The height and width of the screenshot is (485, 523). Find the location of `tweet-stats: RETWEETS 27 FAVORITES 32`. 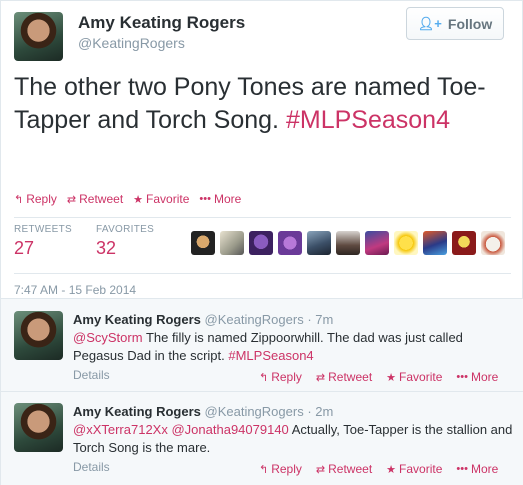

tweet-stats: RETWEETS 27 FAVORITES 32 is located at coordinates (96, 241).